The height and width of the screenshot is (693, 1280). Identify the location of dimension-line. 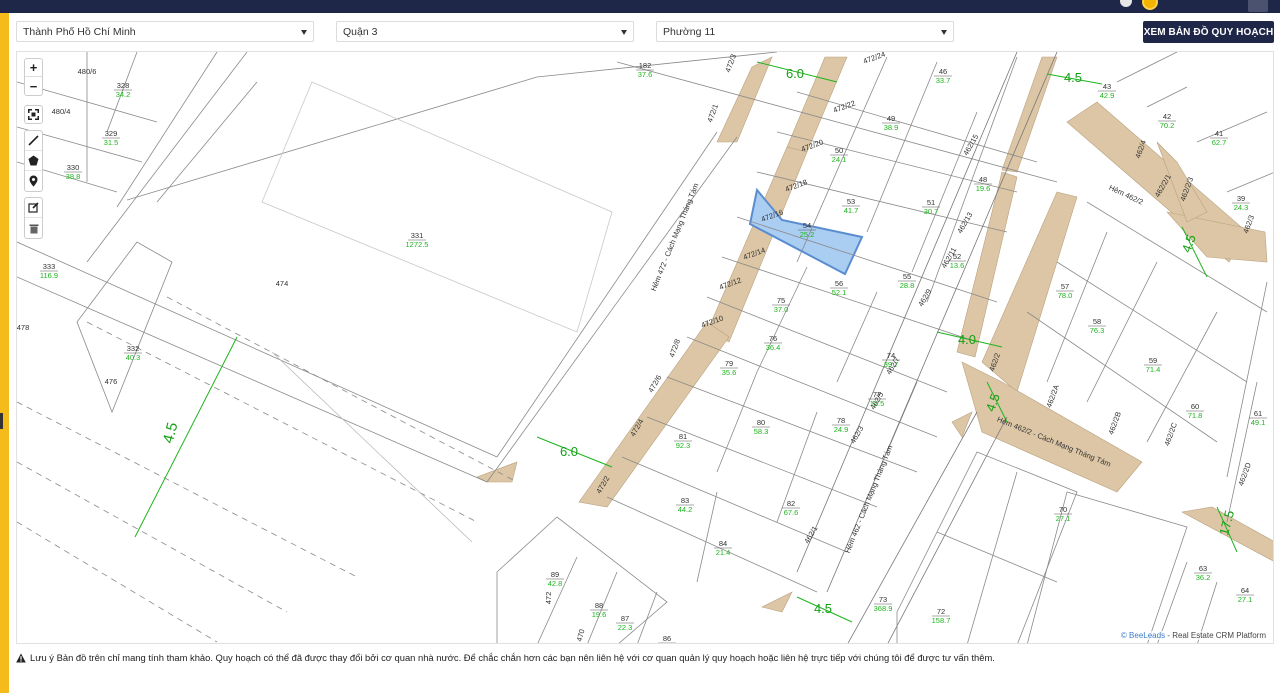
(186, 437).